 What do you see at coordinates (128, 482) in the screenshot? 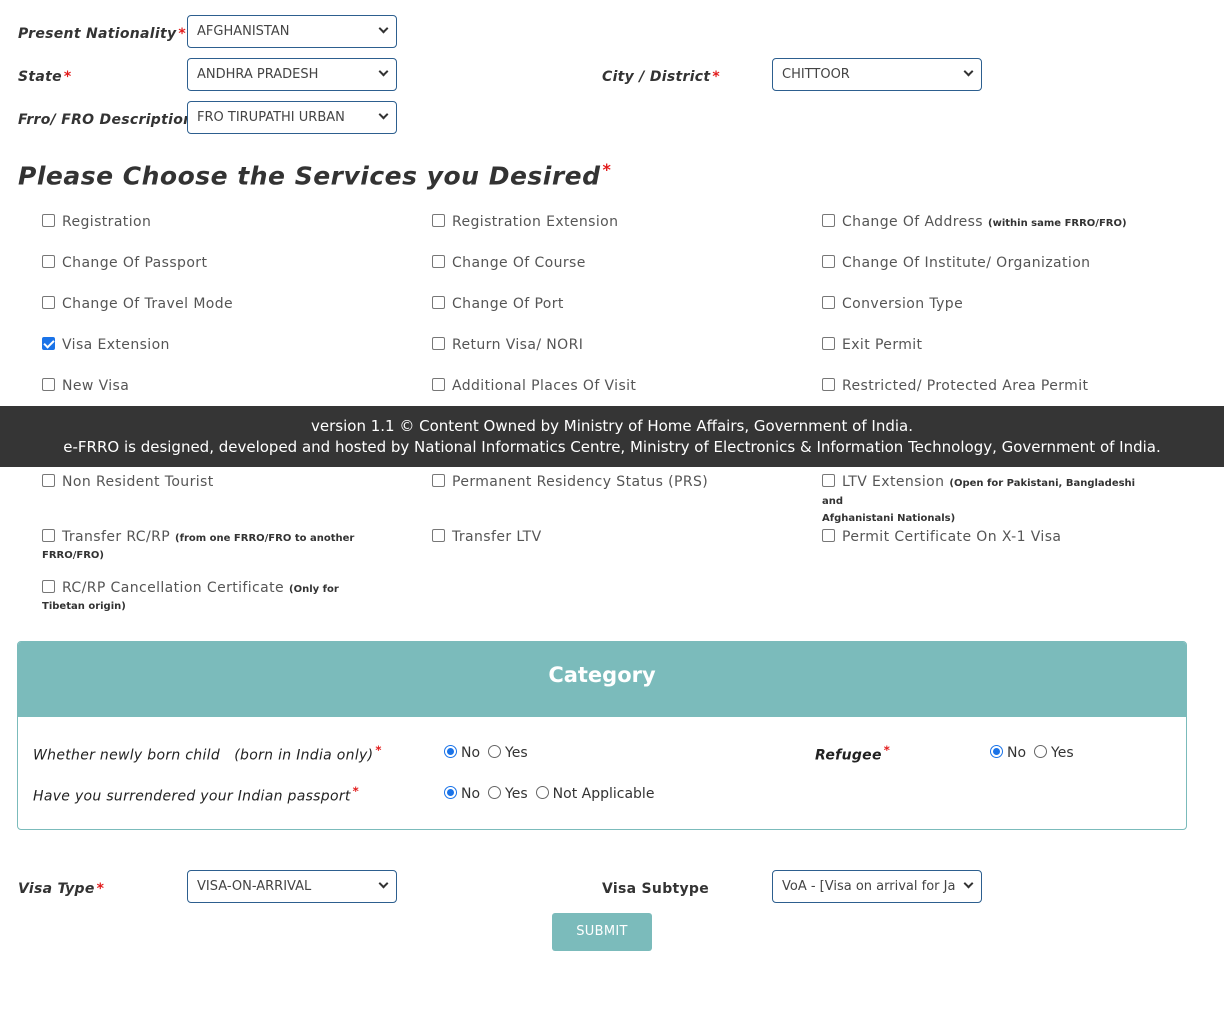
I see `service-option: Non Resident Tourist` at bounding box center [128, 482].